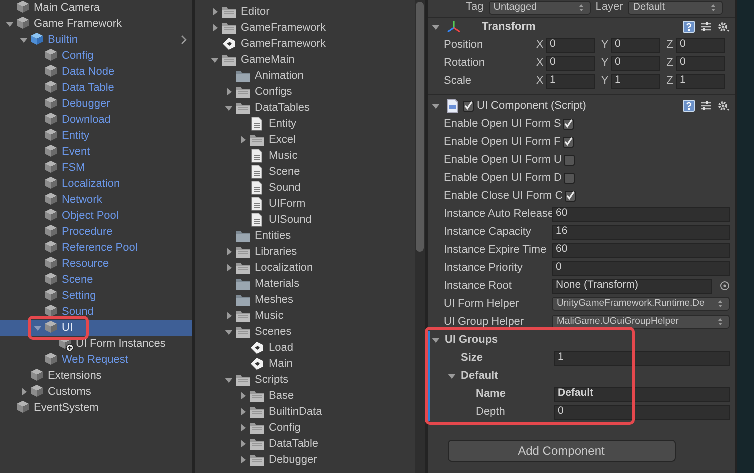 This screenshot has width=754, height=473. What do you see at coordinates (96, 296) in the screenshot?
I see `hierarchy-item: Setting` at bounding box center [96, 296].